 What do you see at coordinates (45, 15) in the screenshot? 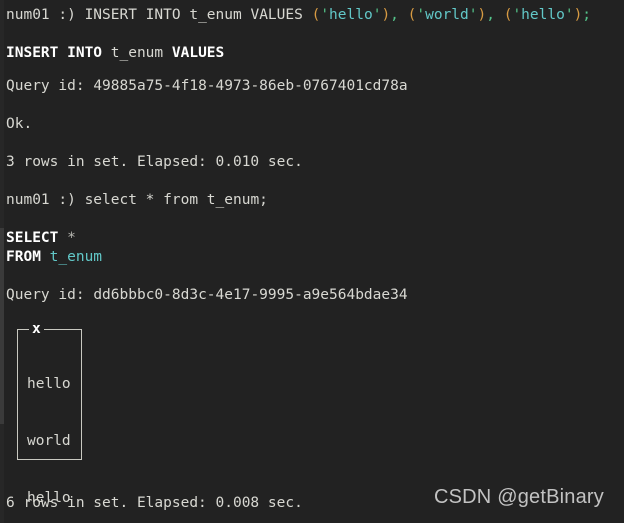
I see `shell-prompt: num01 :)` at bounding box center [45, 15].